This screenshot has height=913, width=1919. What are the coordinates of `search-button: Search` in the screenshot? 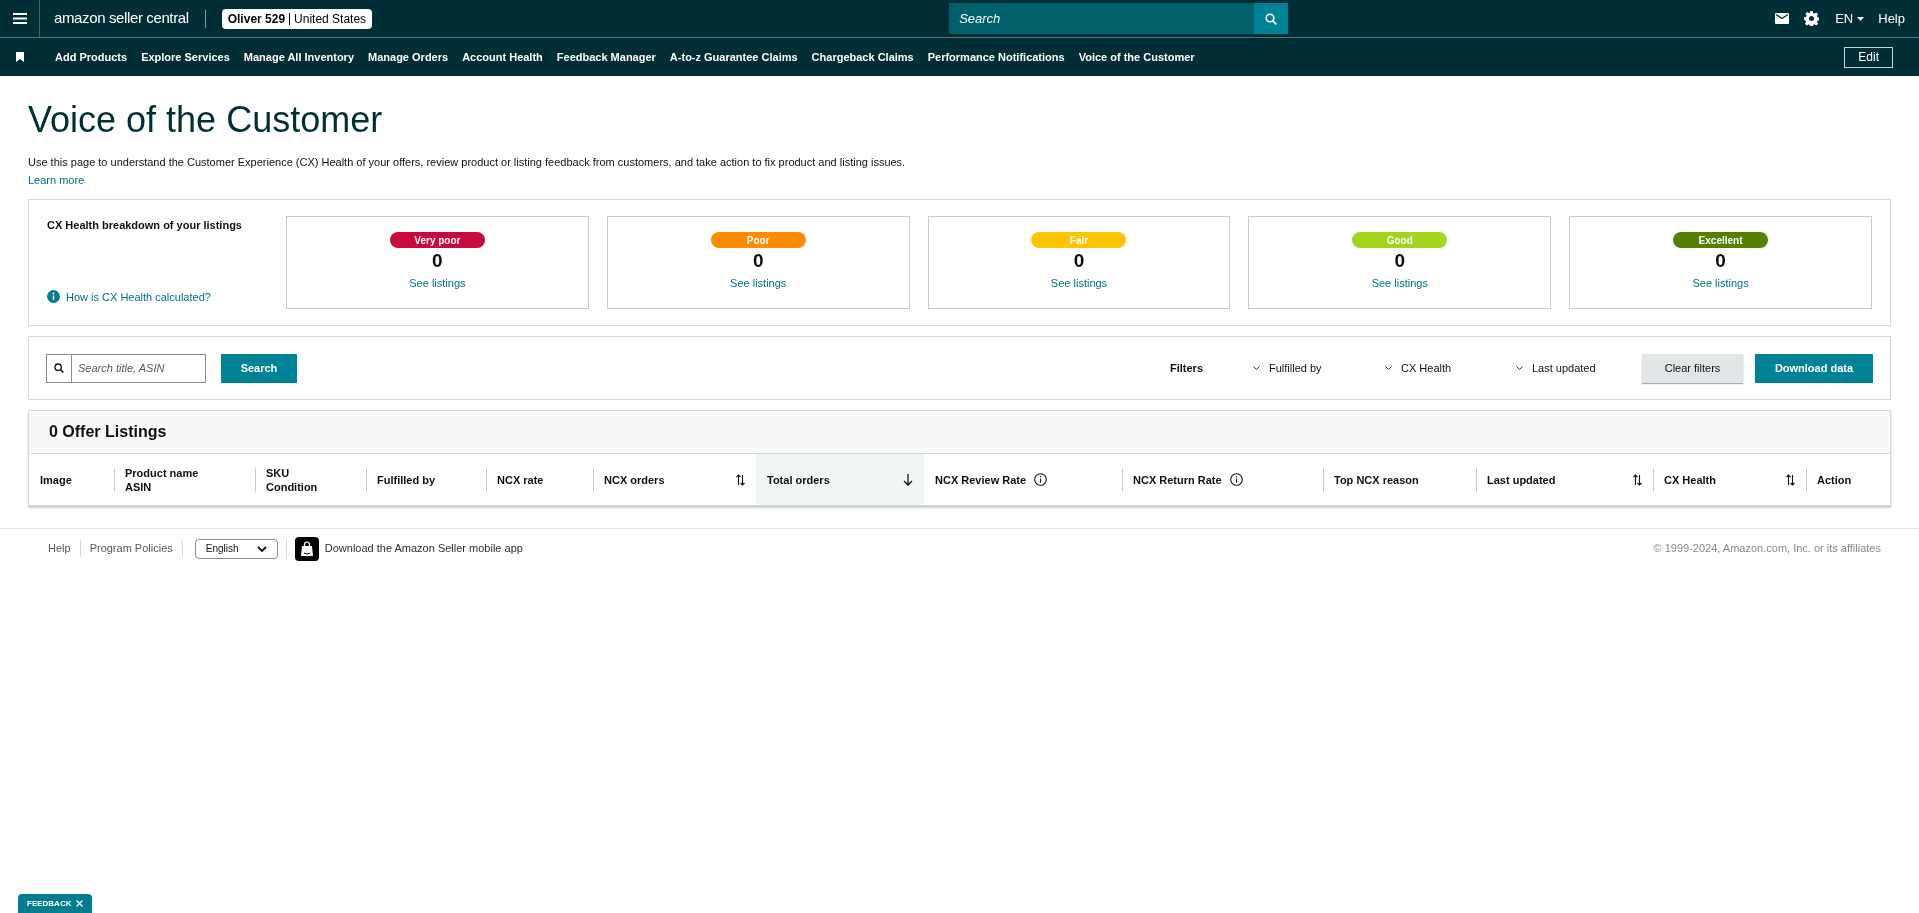 It's located at (259, 368).